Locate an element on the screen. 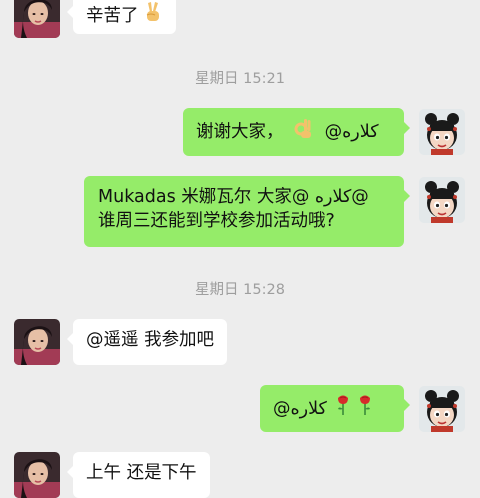  message-text: @遥遥 我参加吧 is located at coordinates (150, 340).